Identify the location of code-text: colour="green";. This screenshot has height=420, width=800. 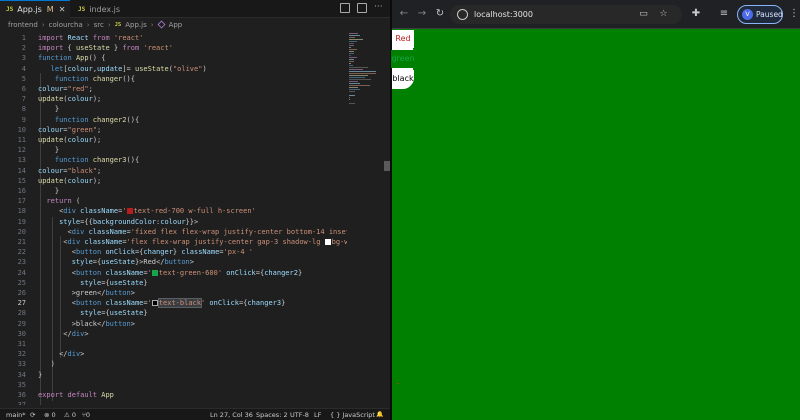
(69, 130).